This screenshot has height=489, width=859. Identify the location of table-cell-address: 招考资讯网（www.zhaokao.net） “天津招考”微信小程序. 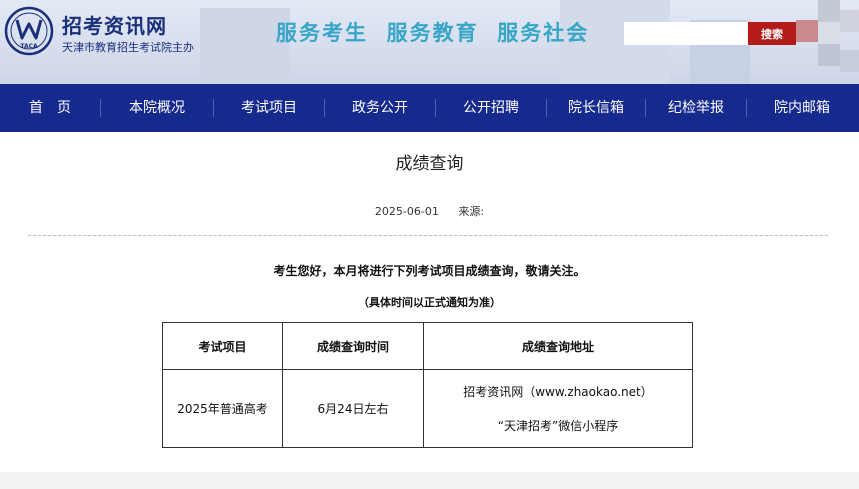
(558, 408).